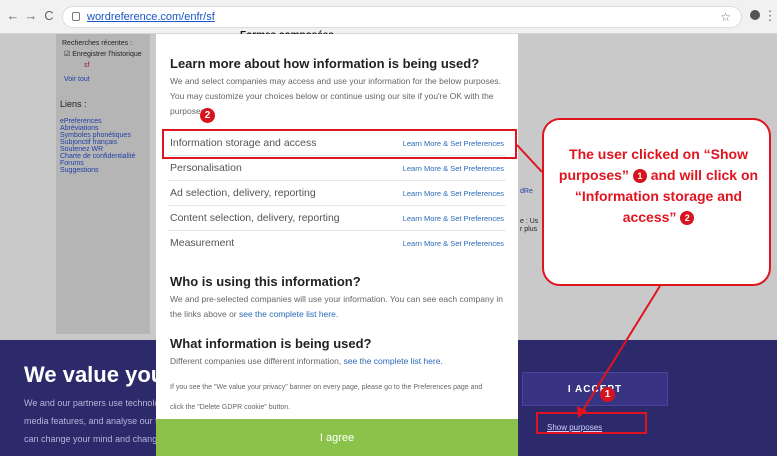 This screenshot has width=777, height=456. What do you see at coordinates (529, 158) in the screenshot?
I see `arrow-to-callout` at bounding box center [529, 158].